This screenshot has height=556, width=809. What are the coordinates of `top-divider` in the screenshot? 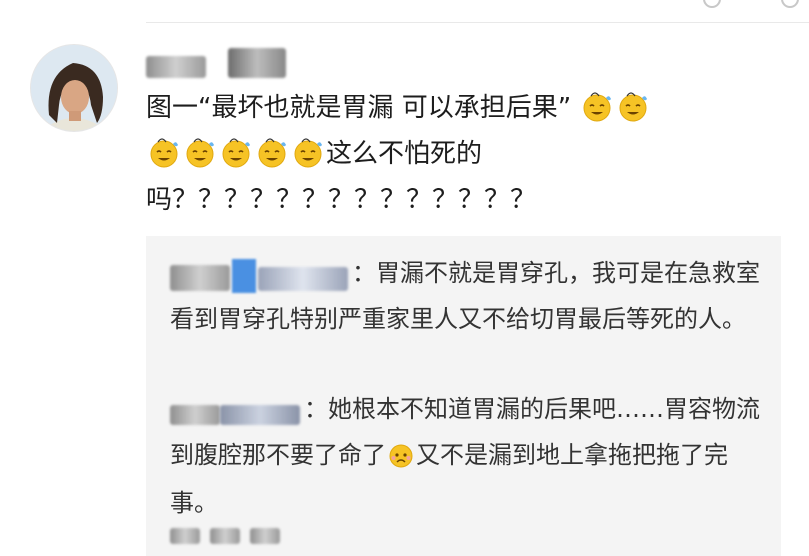 It's located at (477, 22).